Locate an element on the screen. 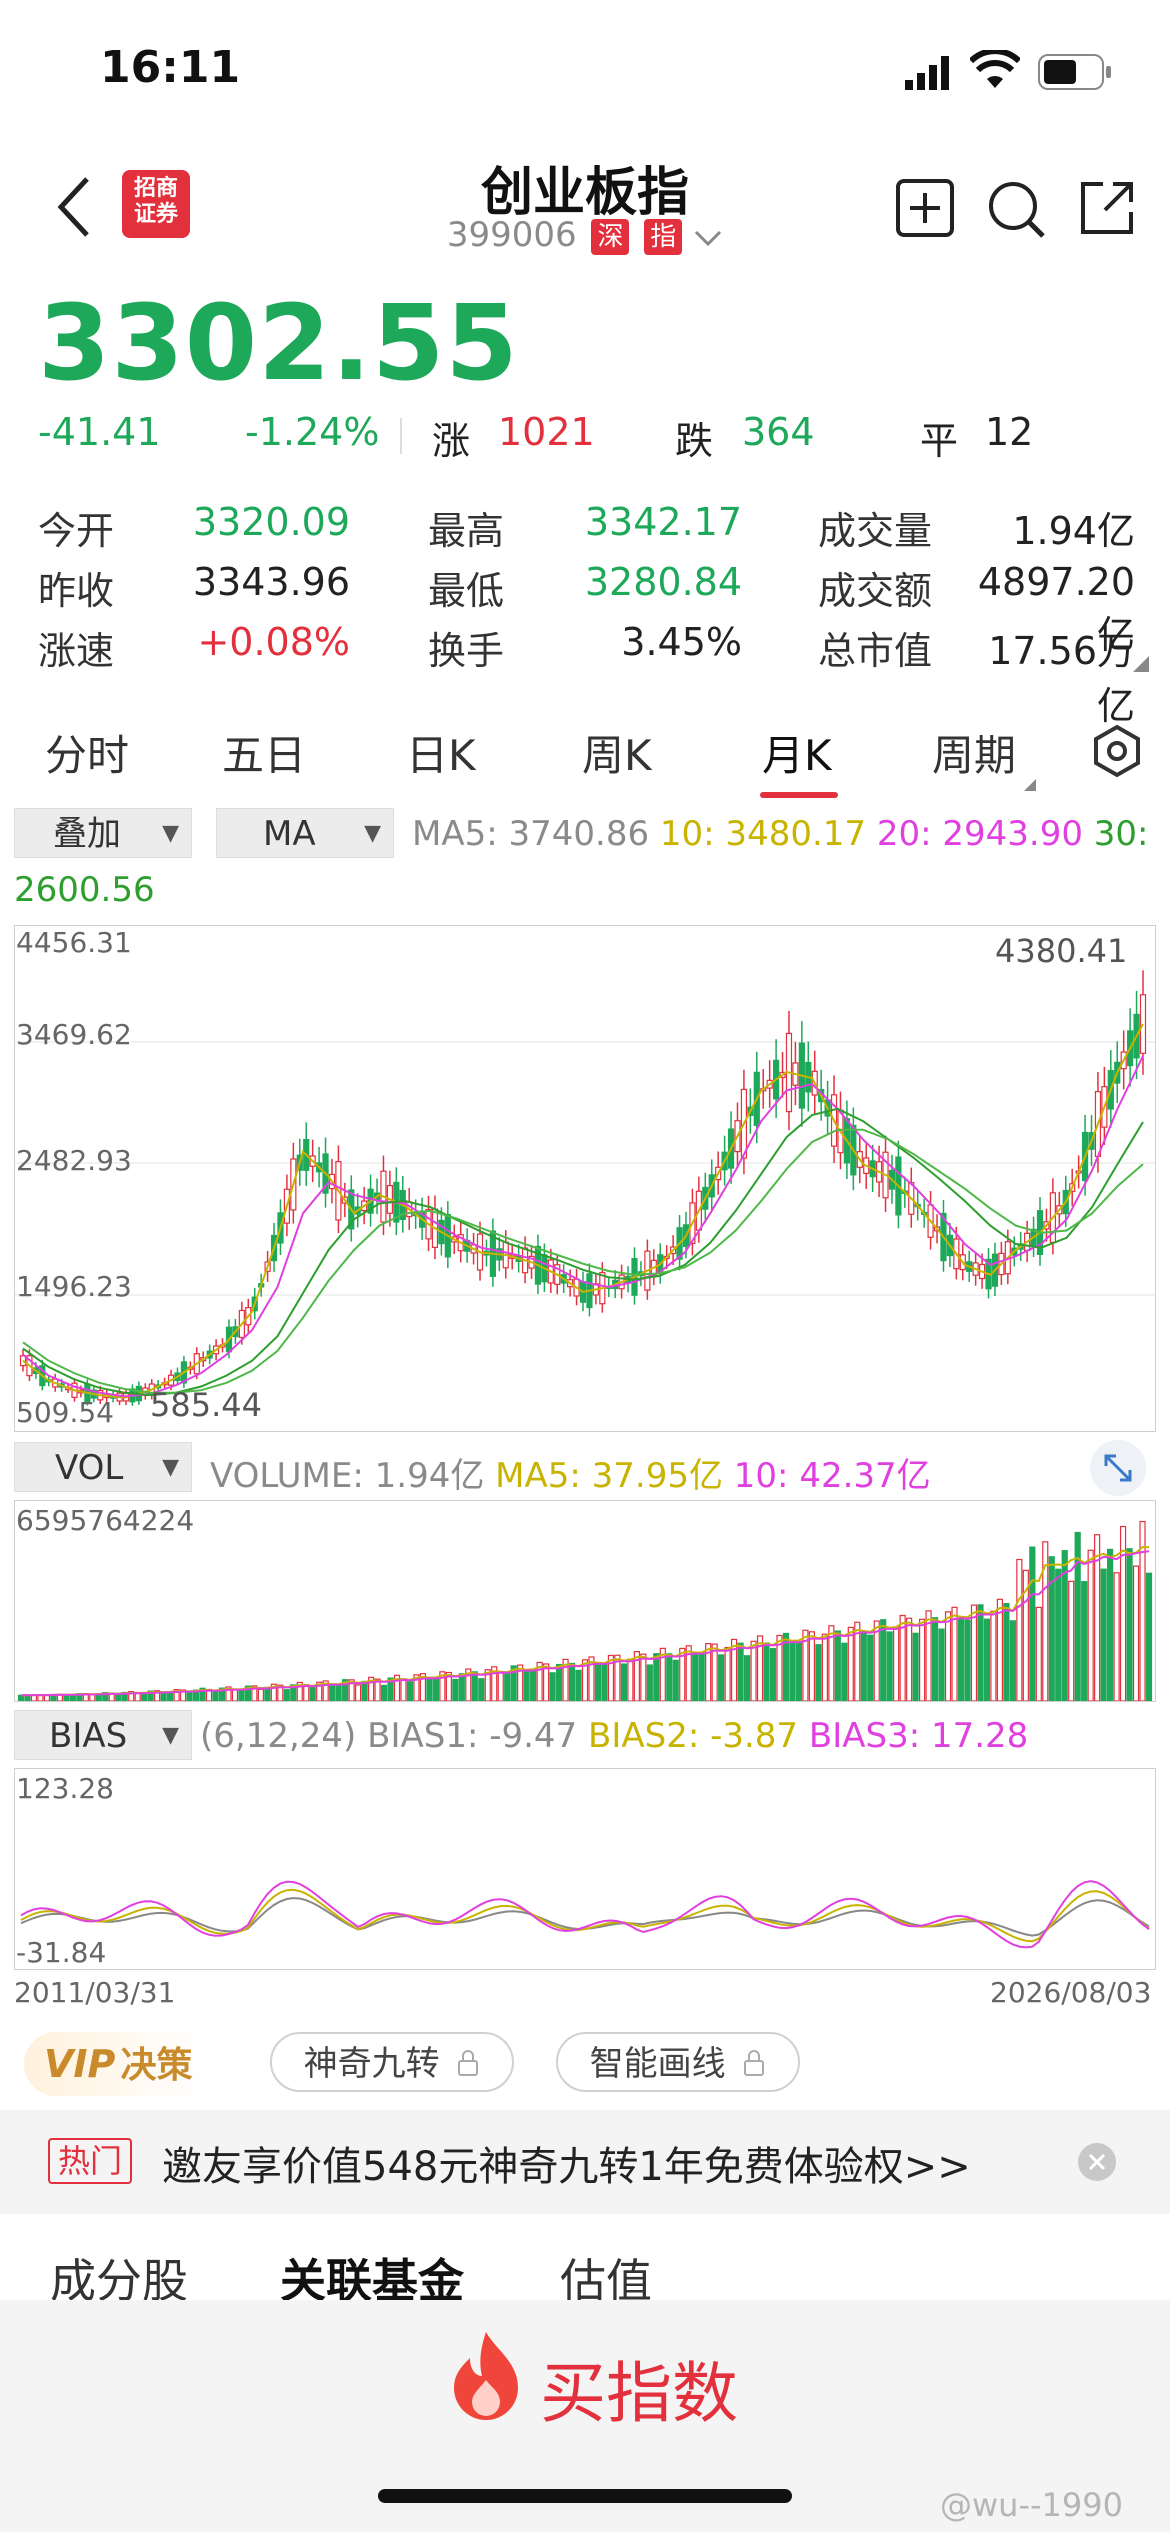 The width and height of the screenshot is (1170, 2532). period-corner-icon is located at coordinates (1030, 783).